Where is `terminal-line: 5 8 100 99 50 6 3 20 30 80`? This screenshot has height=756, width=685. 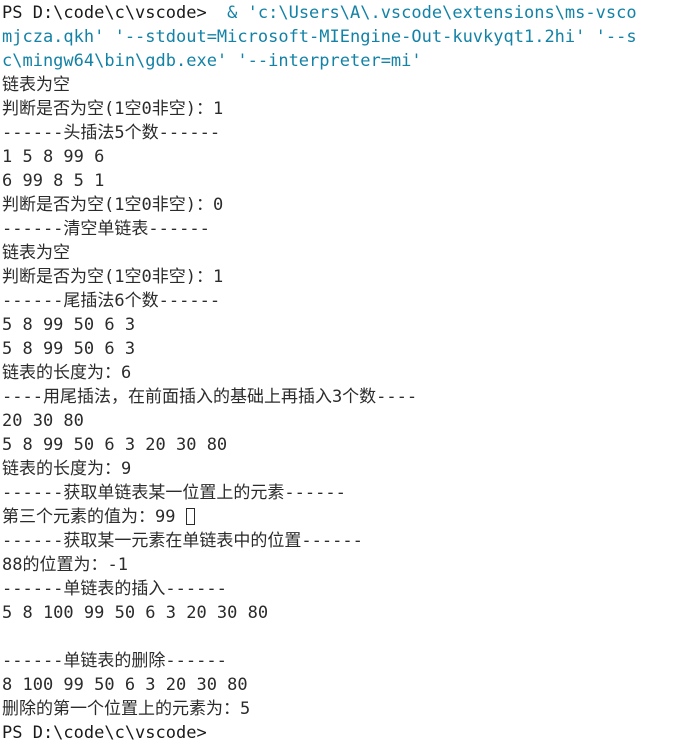 terminal-line: 5 8 100 99 50 6 3 20 30 80 is located at coordinates (343, 613).